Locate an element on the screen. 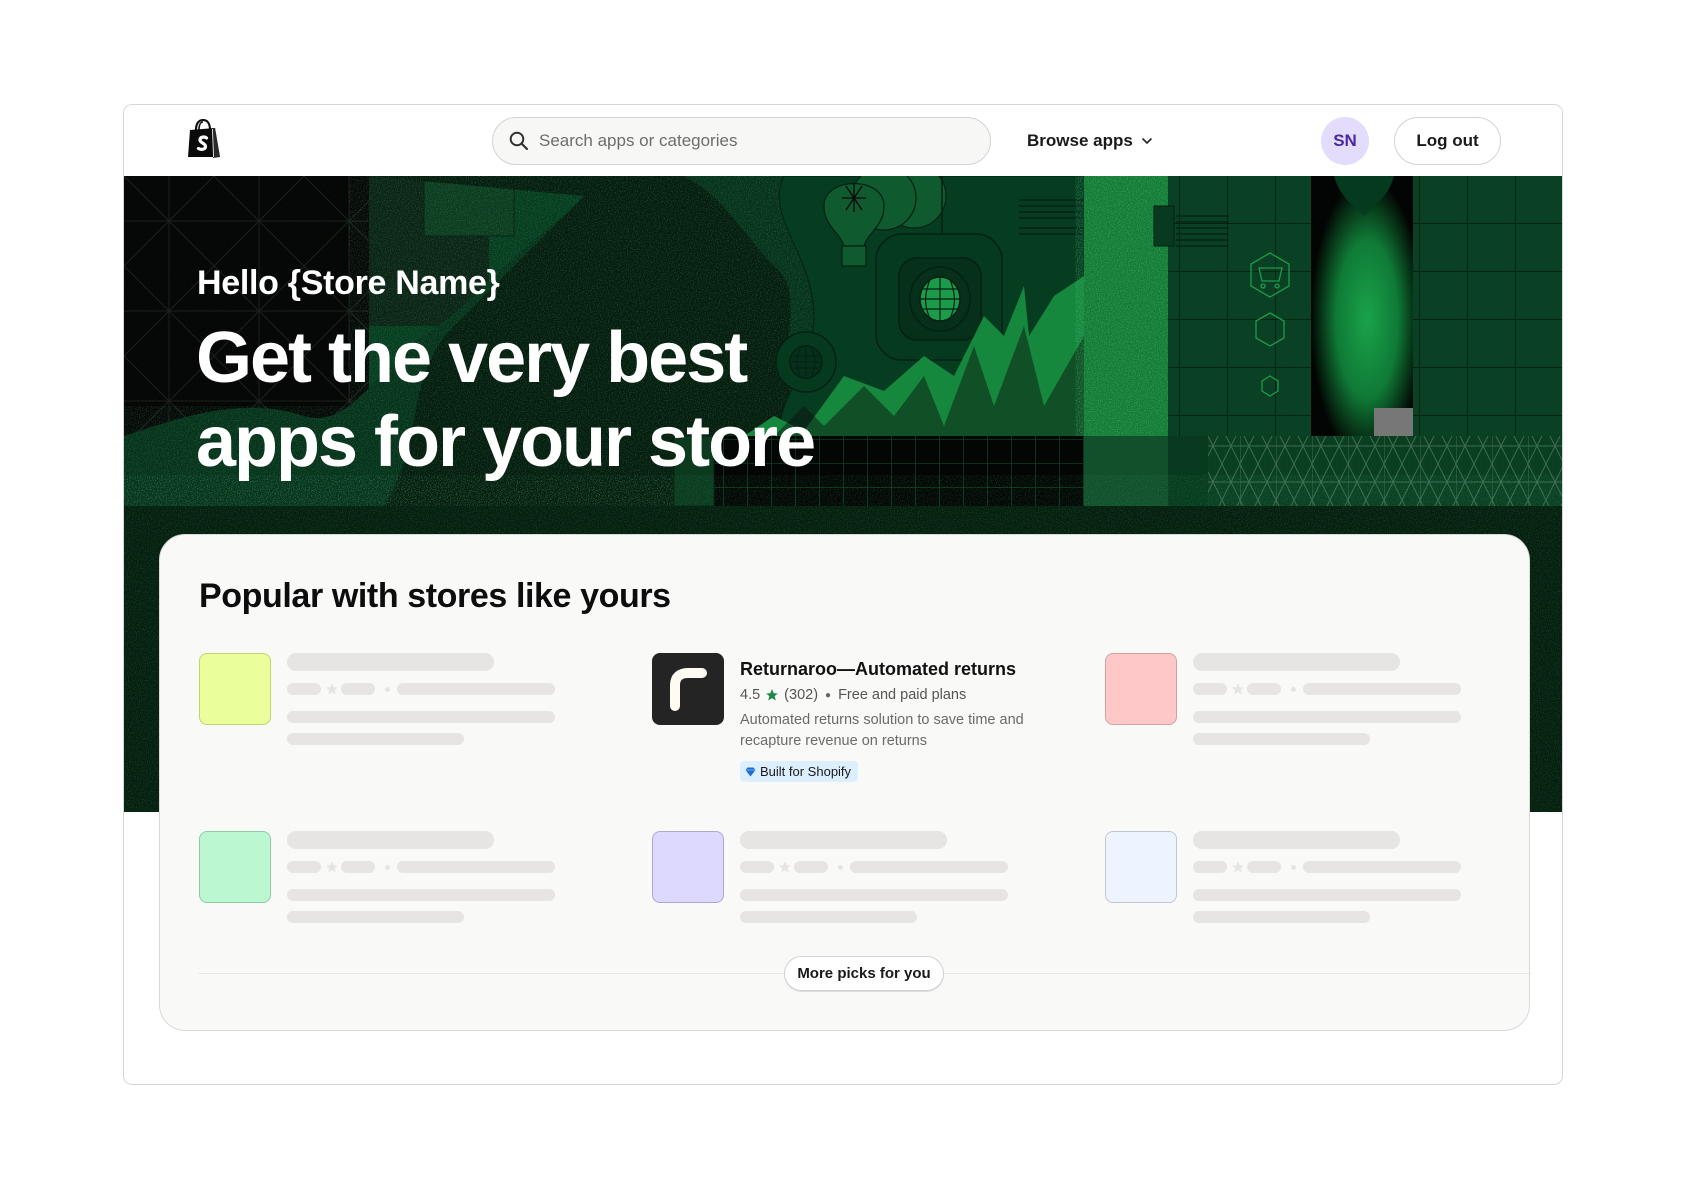 Image resolution: width=1687 pixels, height=1189 pixels. app-name: Returnaroo—Automated returns is located at coordinates (878, 669).